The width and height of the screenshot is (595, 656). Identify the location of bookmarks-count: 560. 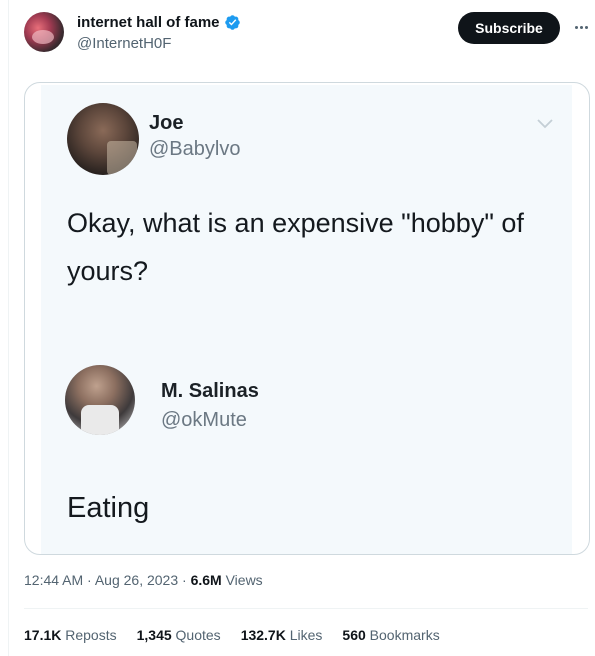
(354, 635).